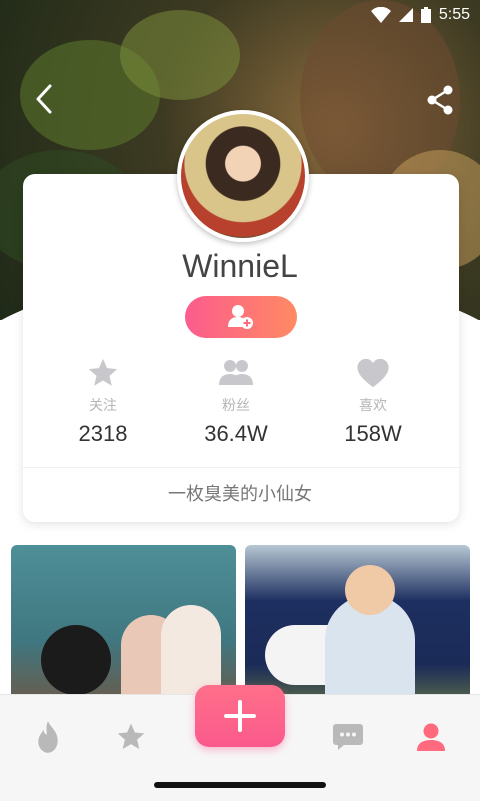 Image resolution: width=480 pixels, height=801 pixels. I want to click on tab-hot, so click(48, 737).